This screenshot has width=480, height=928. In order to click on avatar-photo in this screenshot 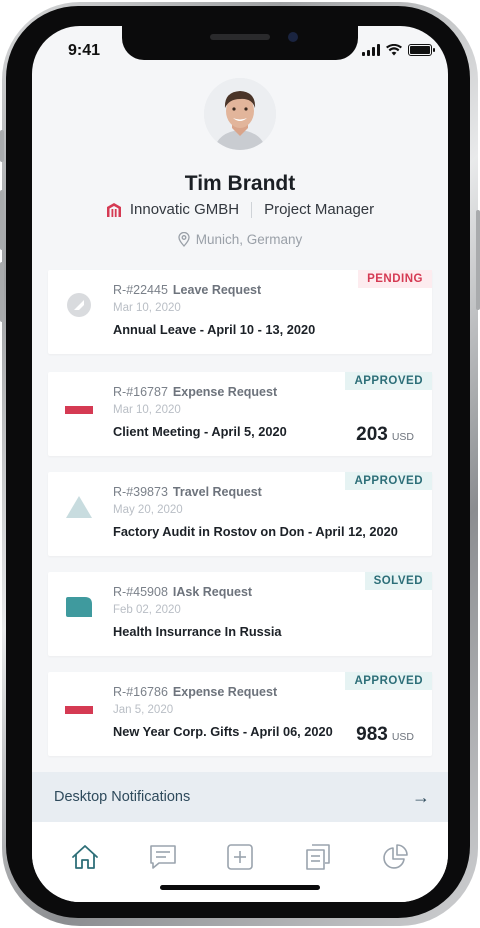, I will do `click(240, 114)`.